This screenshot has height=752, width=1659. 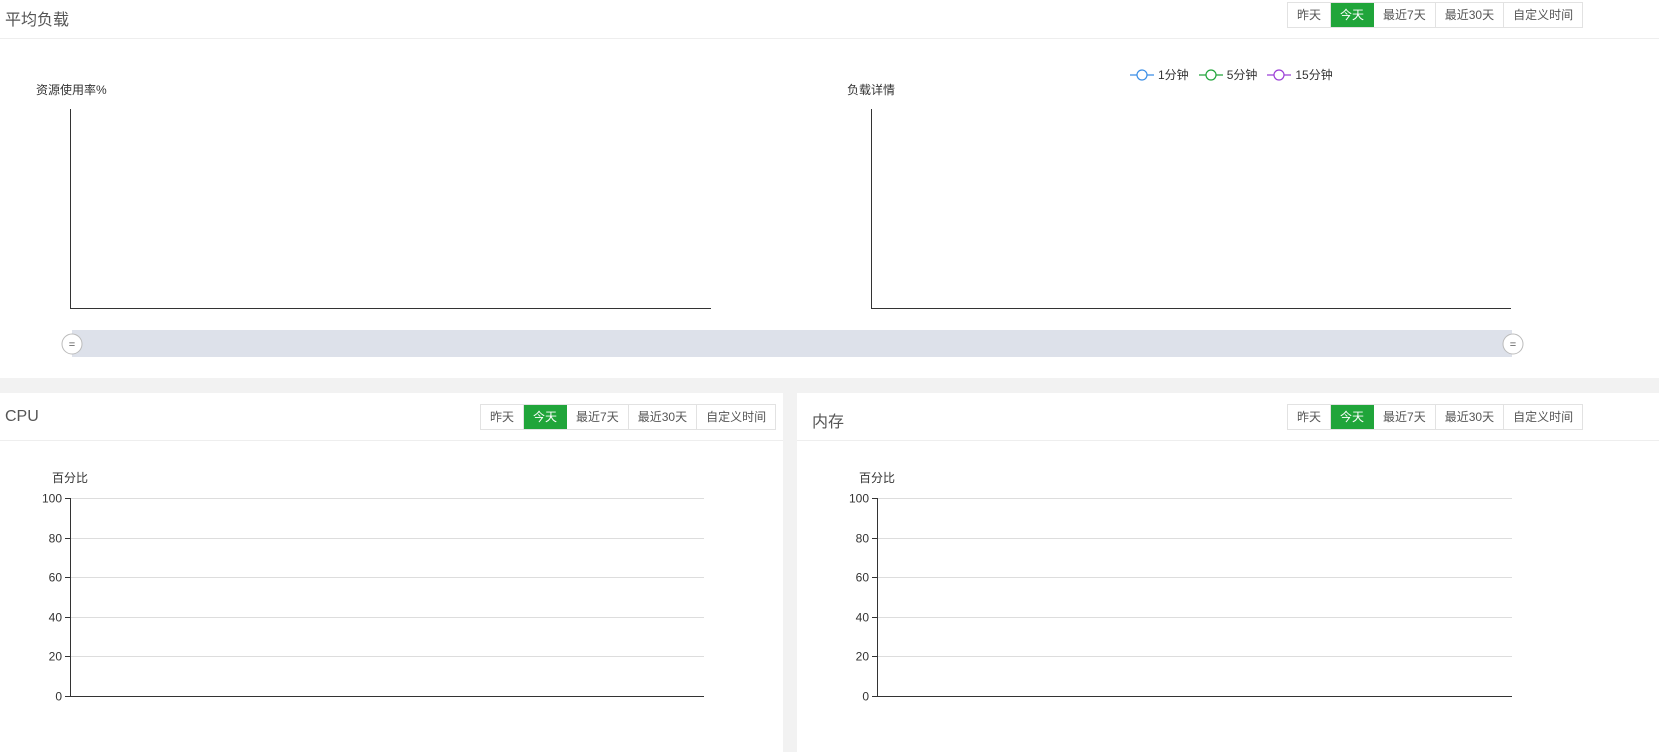 I want to click on zoom-slider-handle-right: =, so click(x=1513, y=344).